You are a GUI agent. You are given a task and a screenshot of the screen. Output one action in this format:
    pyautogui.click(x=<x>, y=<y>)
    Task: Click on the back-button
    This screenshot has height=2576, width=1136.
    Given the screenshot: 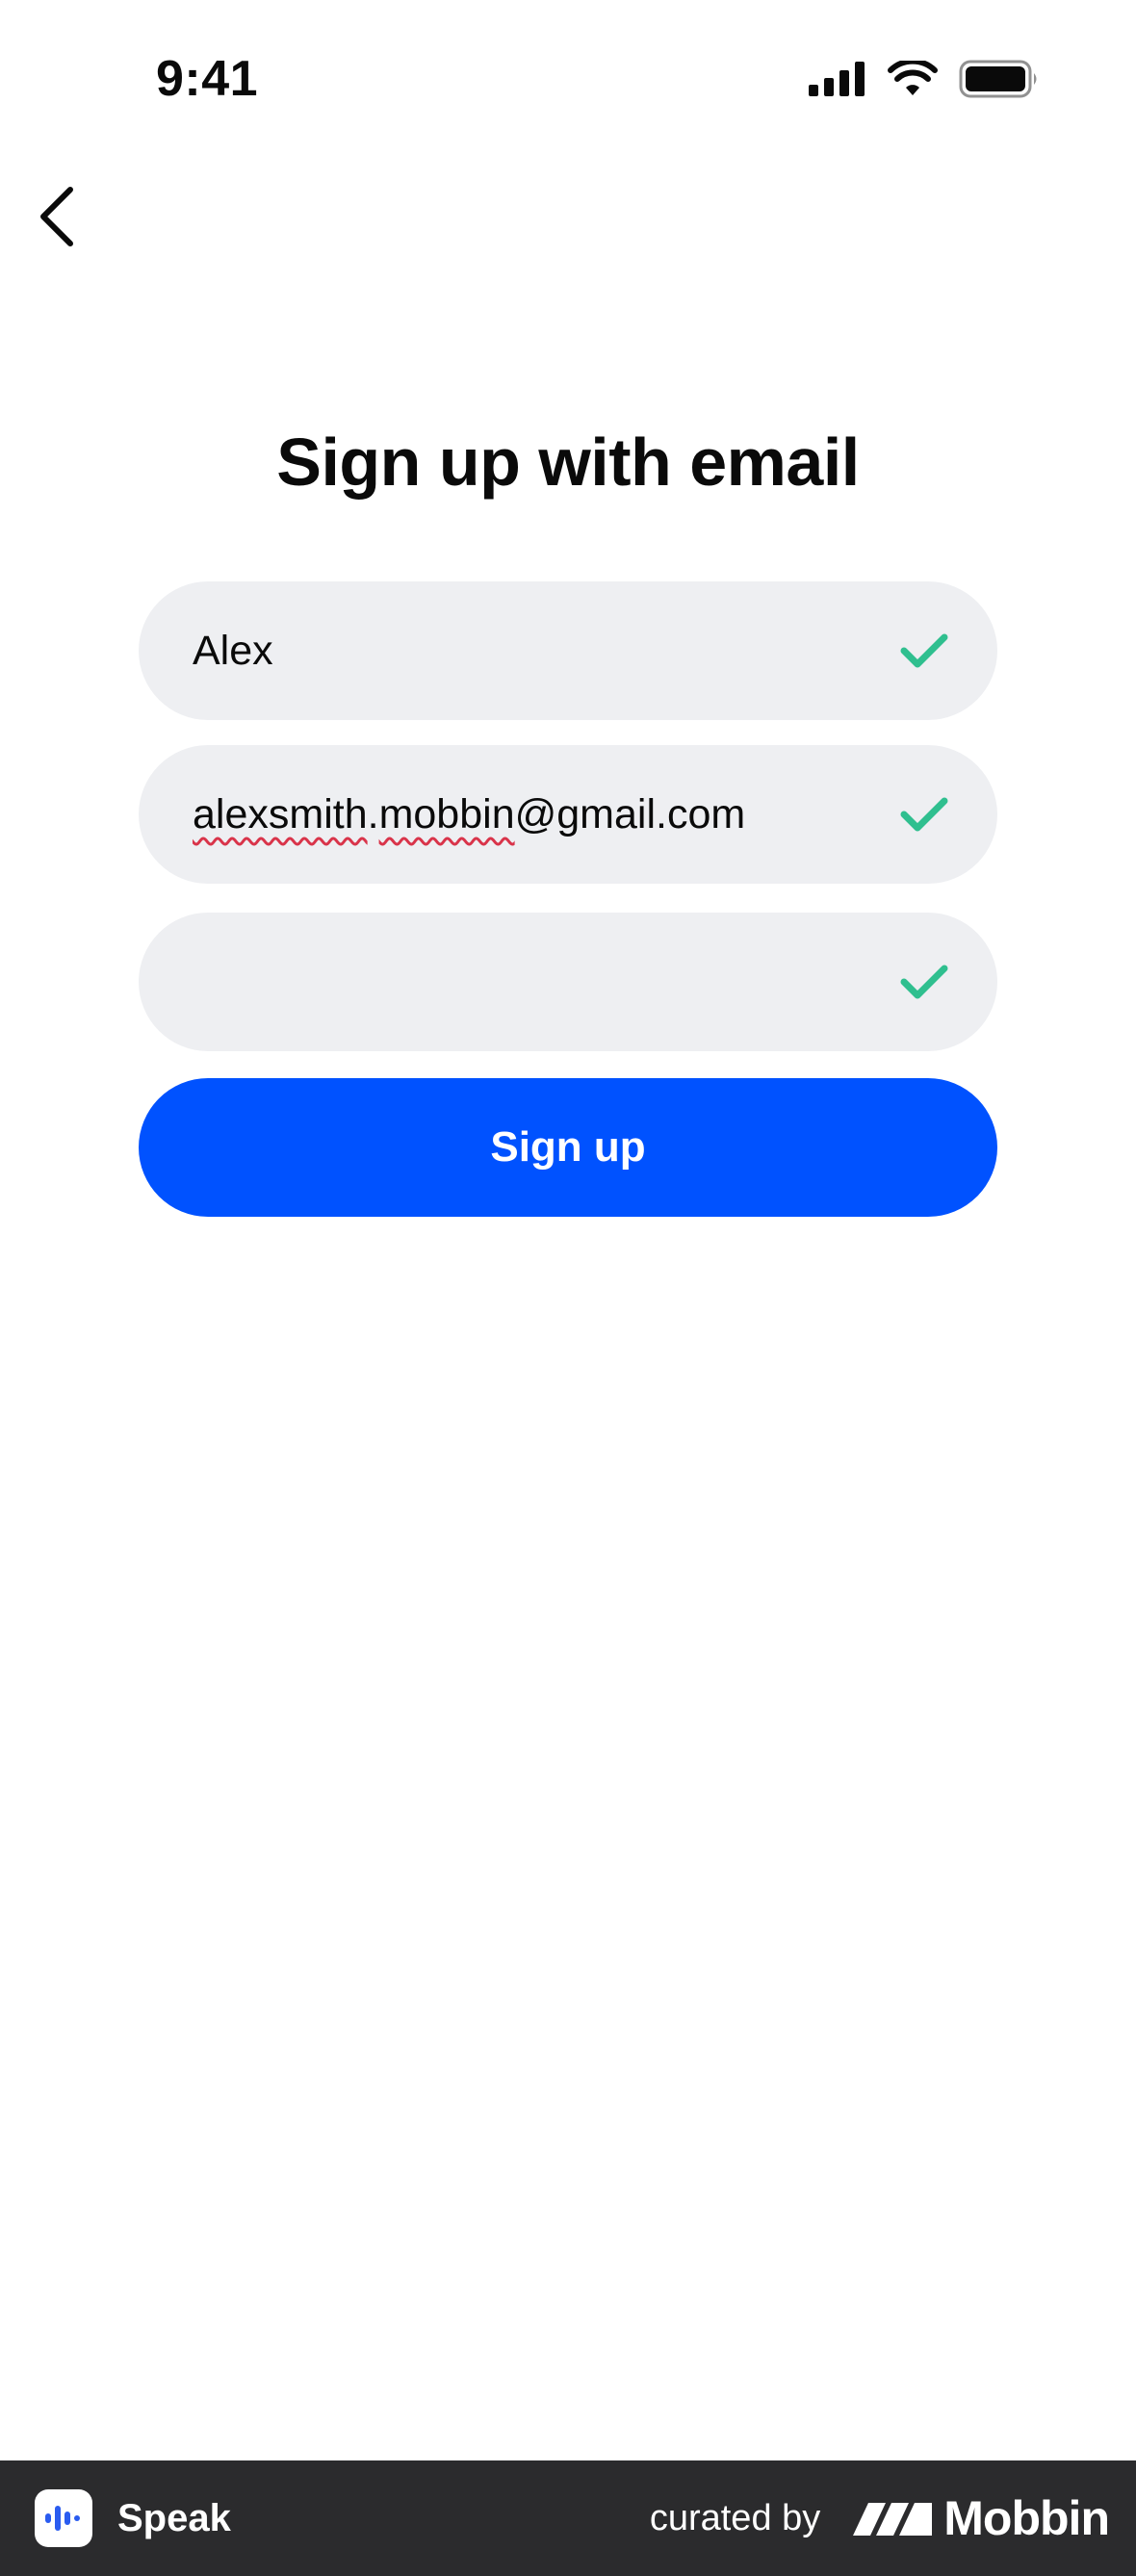 What is the action you would take?
    pyautogui.click(x=57, y=216)
    